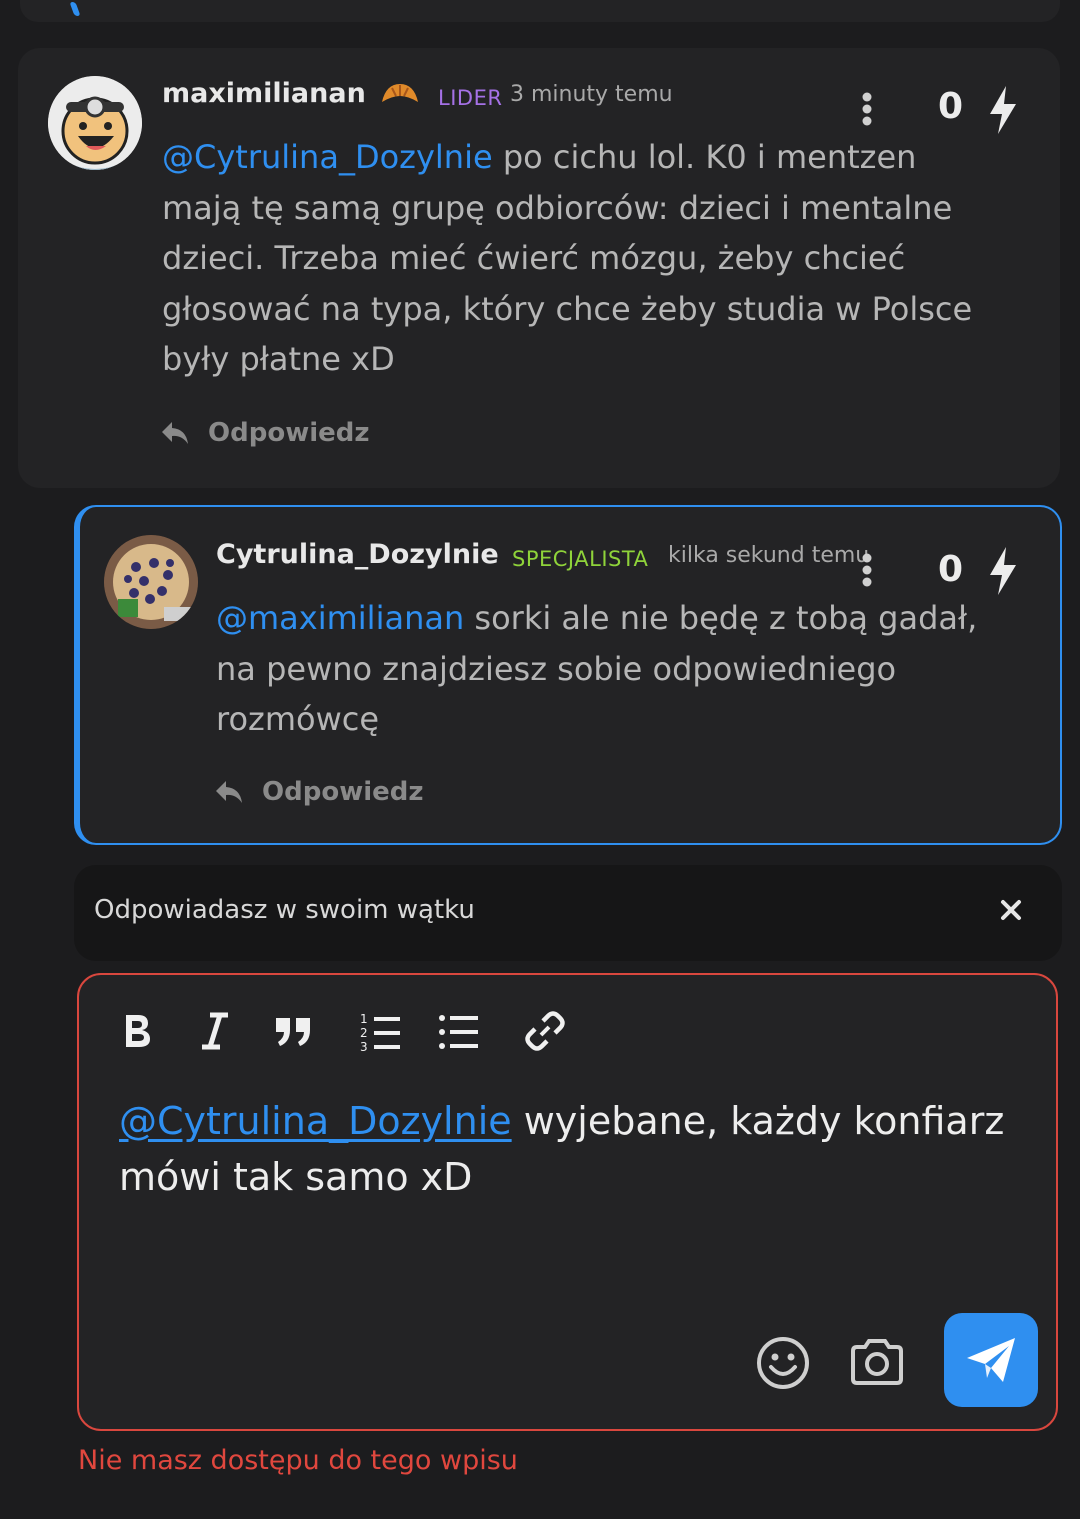  Describe the element at coordinates (721, 618) in the screenshot. I see `text-line: sorki ale nie będę z tobą gadał,` at that location.